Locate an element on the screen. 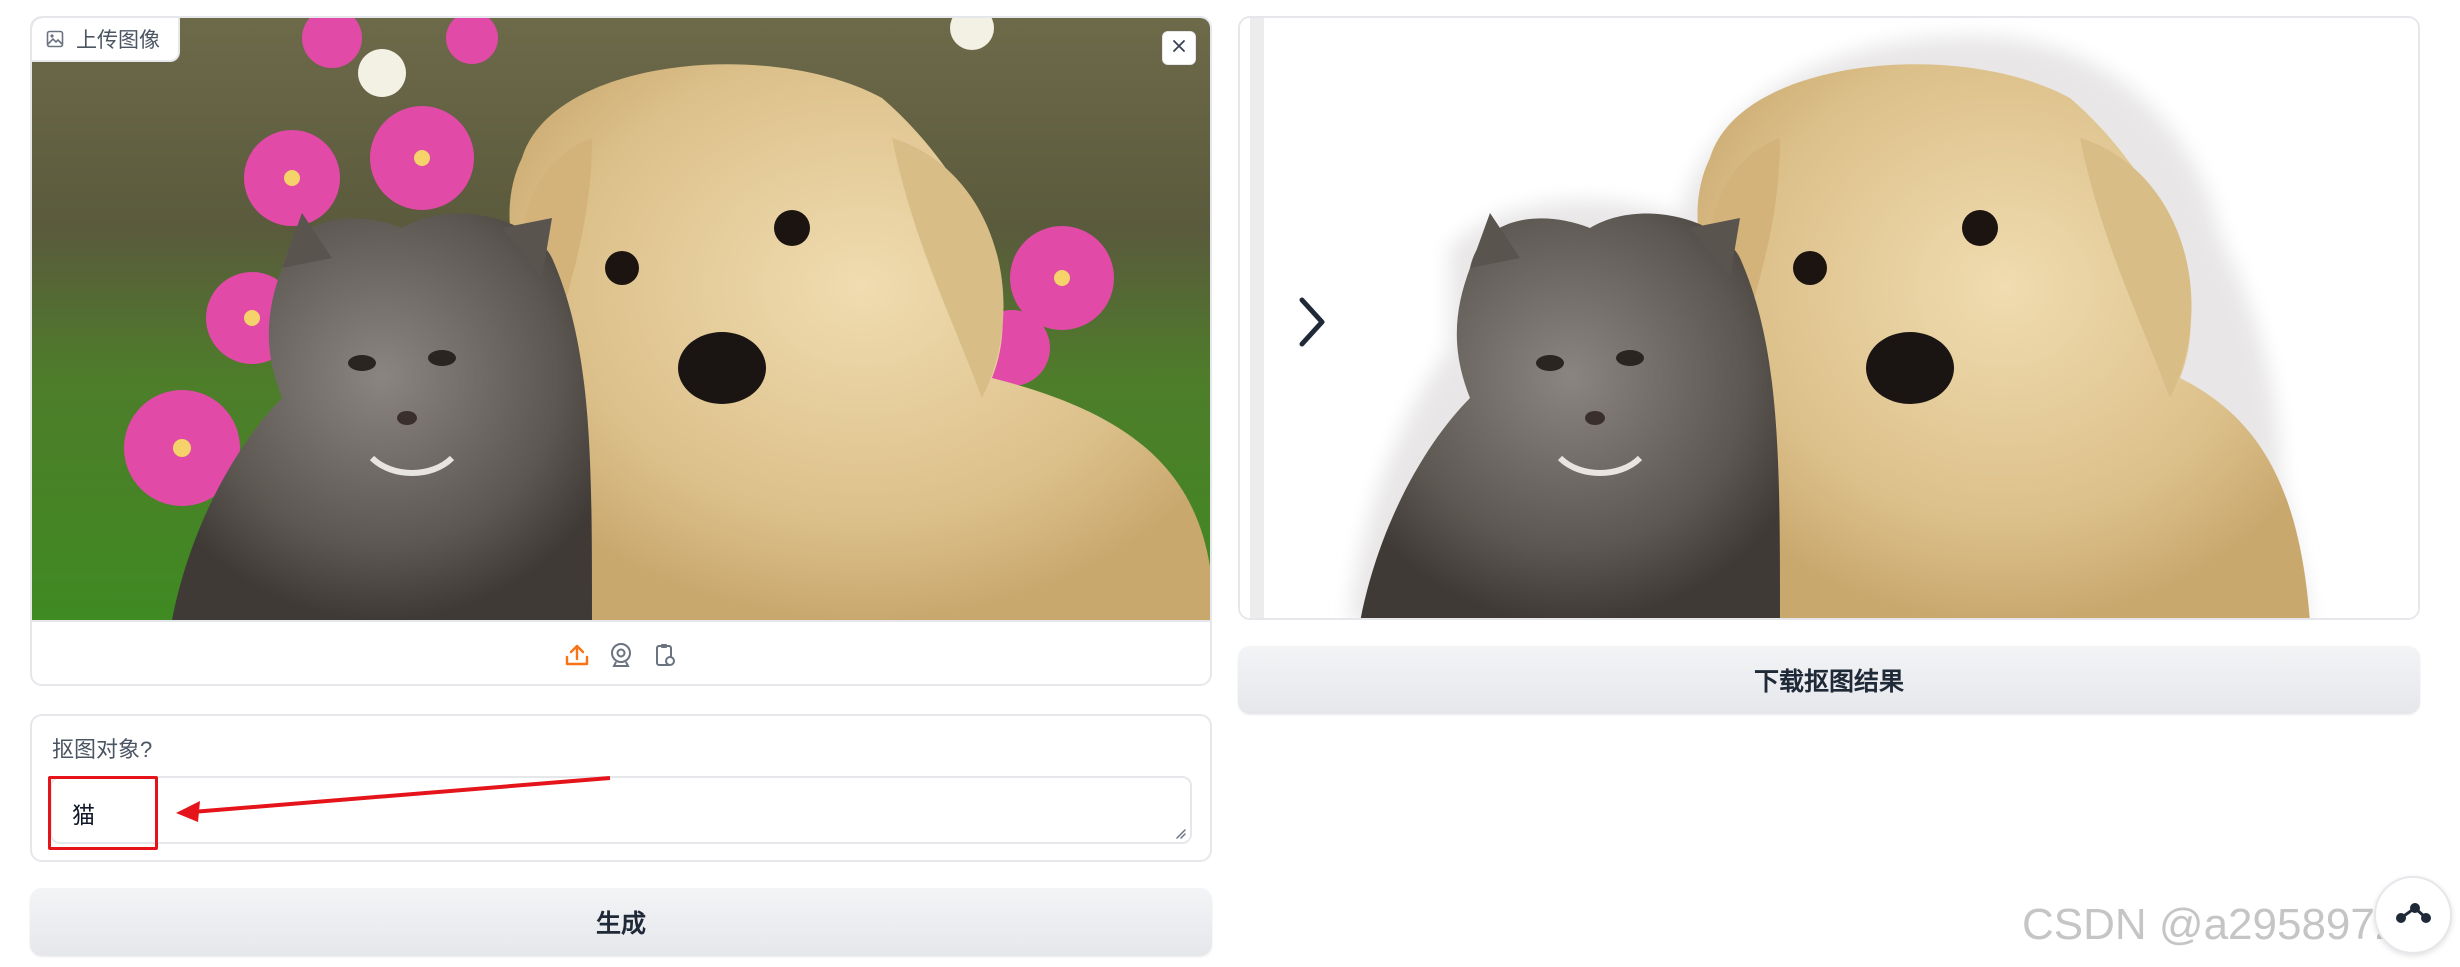 The image size is (2460, 967). clipboard-icon is located at coordinates (665, 655).